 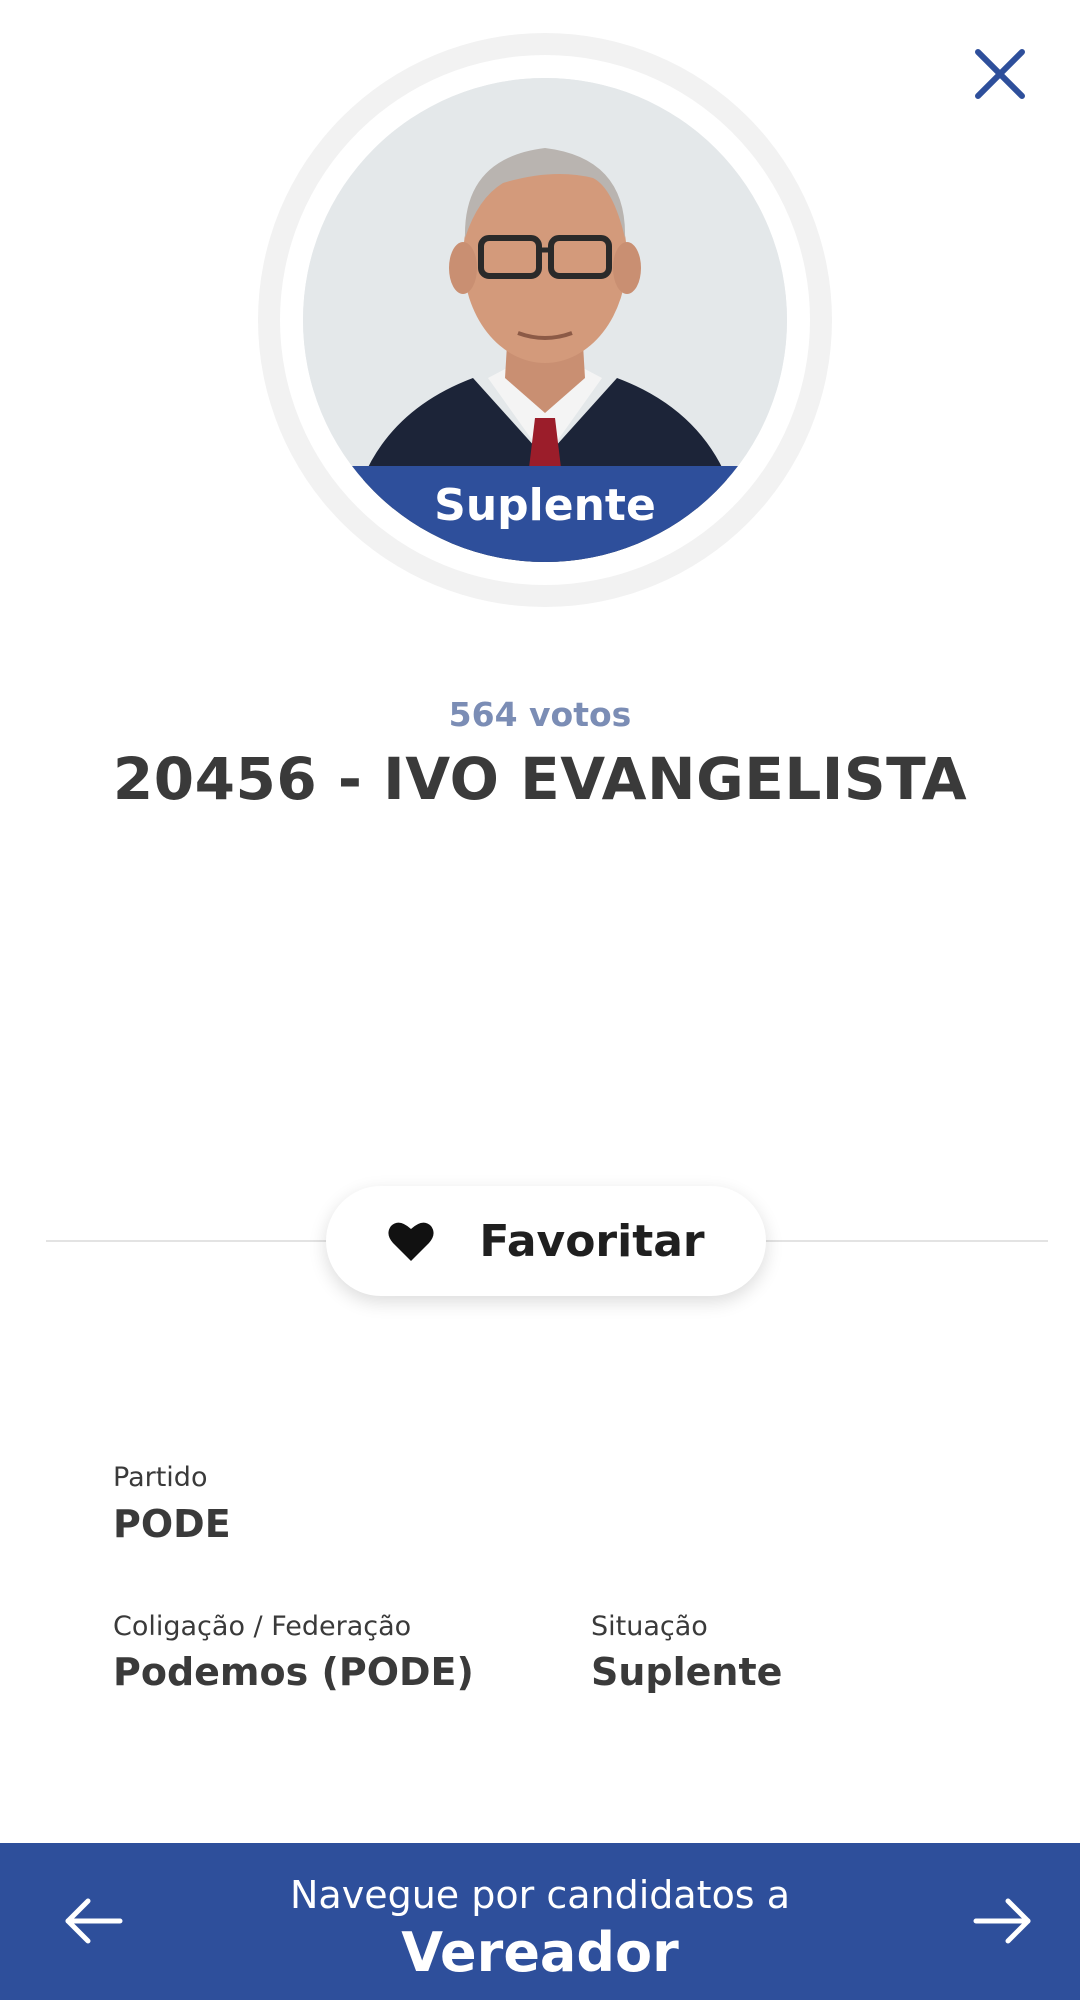 I want to click on arrow-right-icon, so click(x=1002, y=1921).